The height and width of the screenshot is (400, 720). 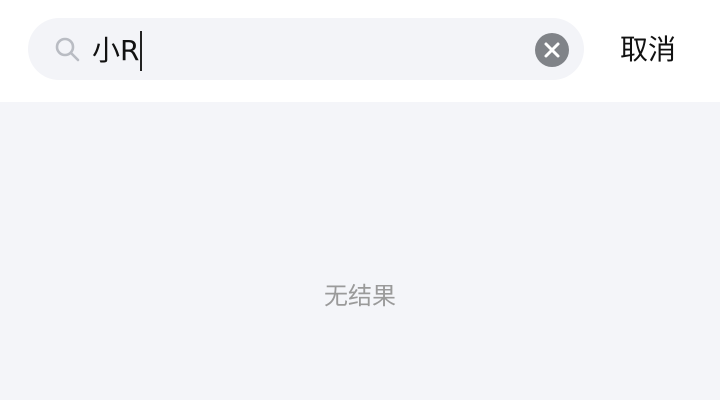 What do you see at coordinates (360, 296) in the screenshot?
I see `empty-results-text: 无结果` at bounding box center [360, 296].